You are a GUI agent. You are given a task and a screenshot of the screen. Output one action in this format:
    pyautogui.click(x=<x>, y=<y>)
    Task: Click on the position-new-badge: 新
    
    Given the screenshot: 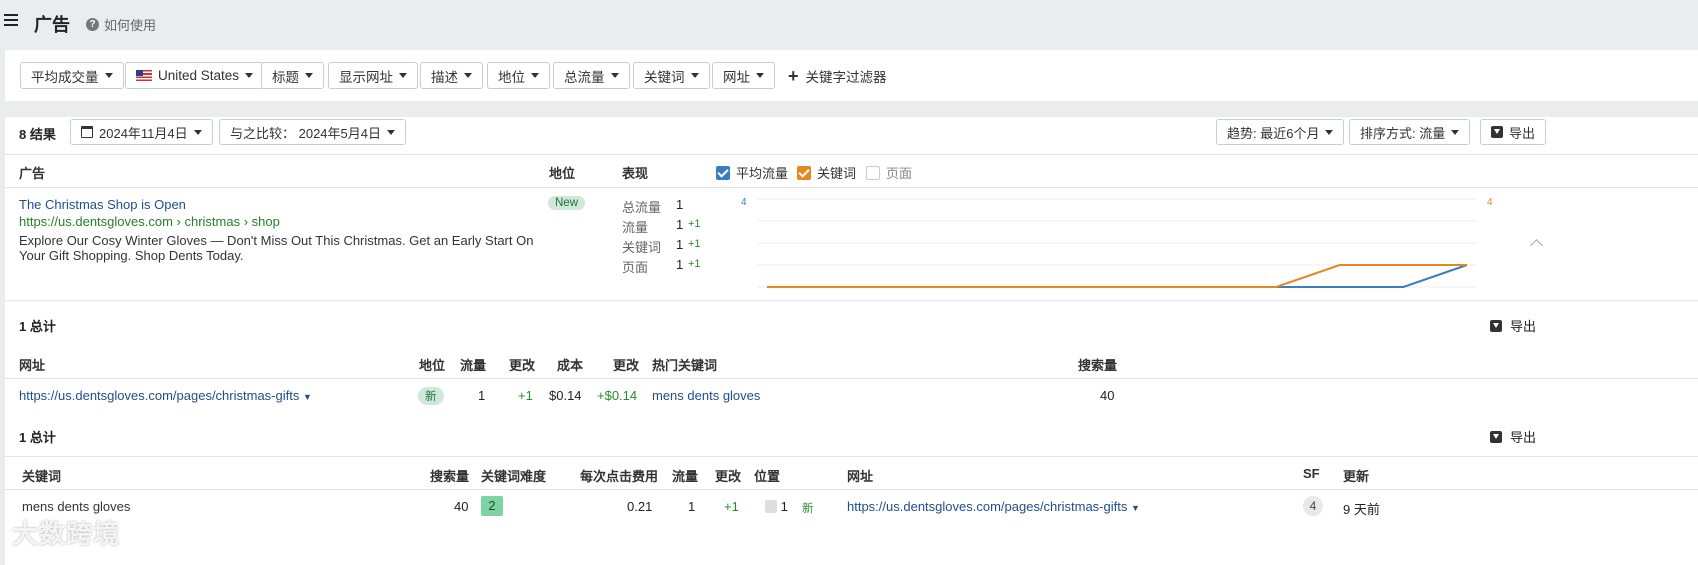 What is the action you would take?
    pyautogui.click(x=808, y=509)
    